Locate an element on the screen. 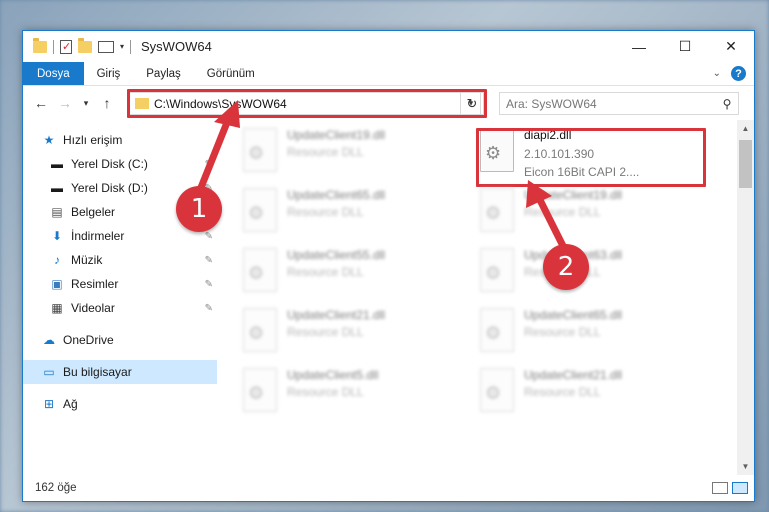 The height and width of the screenshot is (512, 769). sidebar-item-quick-access: ★ Hızlı erişim is located at coordinates (120, 140).